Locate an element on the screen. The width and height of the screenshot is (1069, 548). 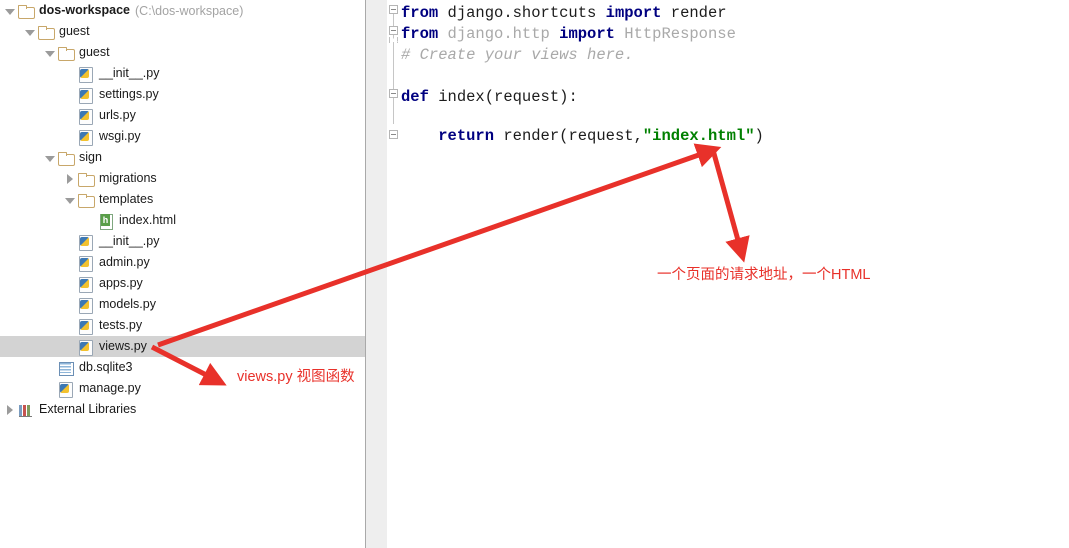
code-line: from django.http import HttpResponse is located at coordinates (568, 34).